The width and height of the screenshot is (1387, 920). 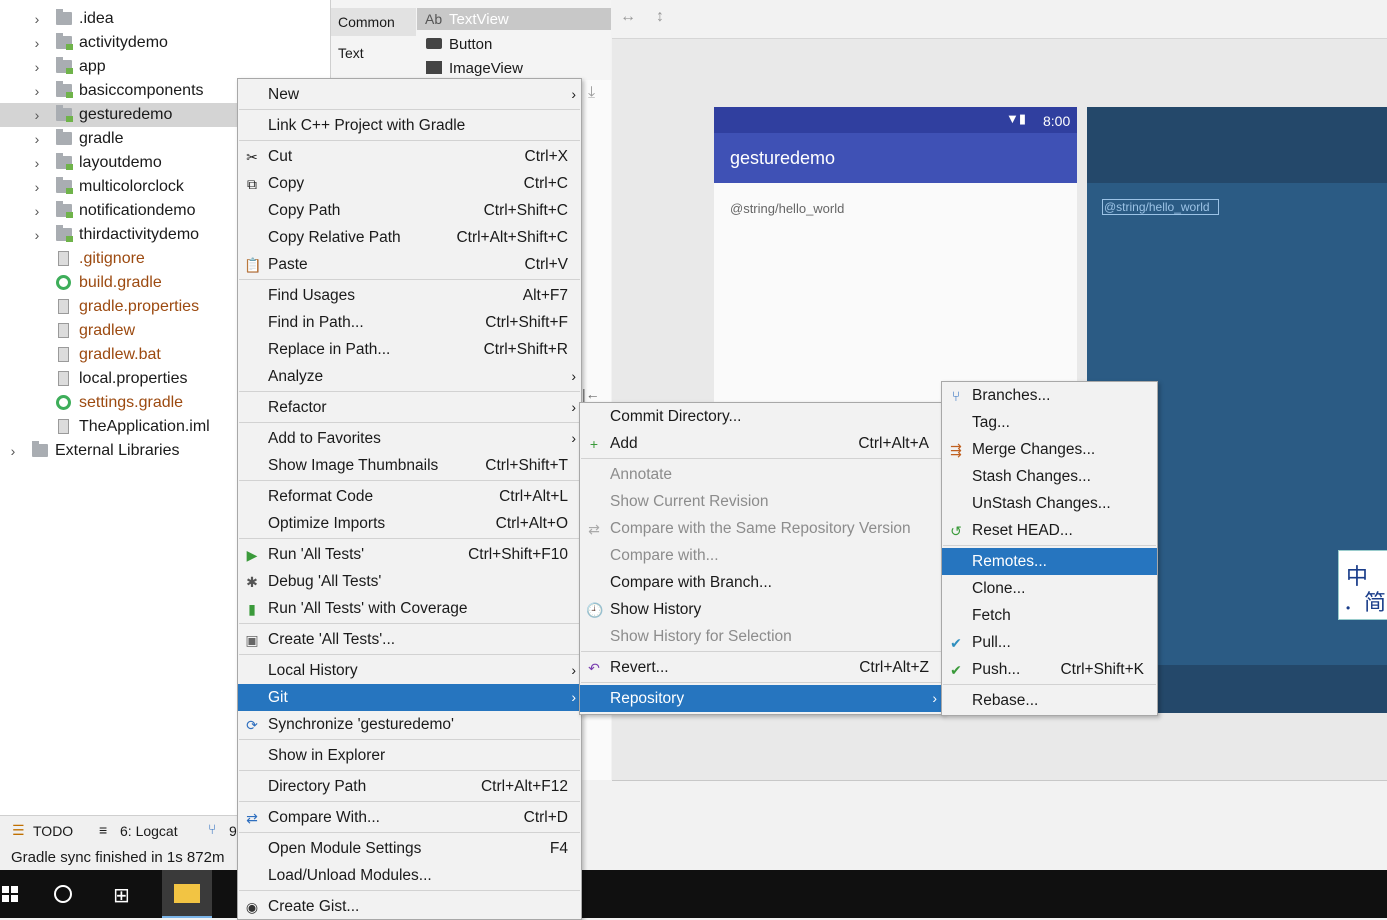 I want to click on menu-item-new: New ›, so click(x=409, y=94).